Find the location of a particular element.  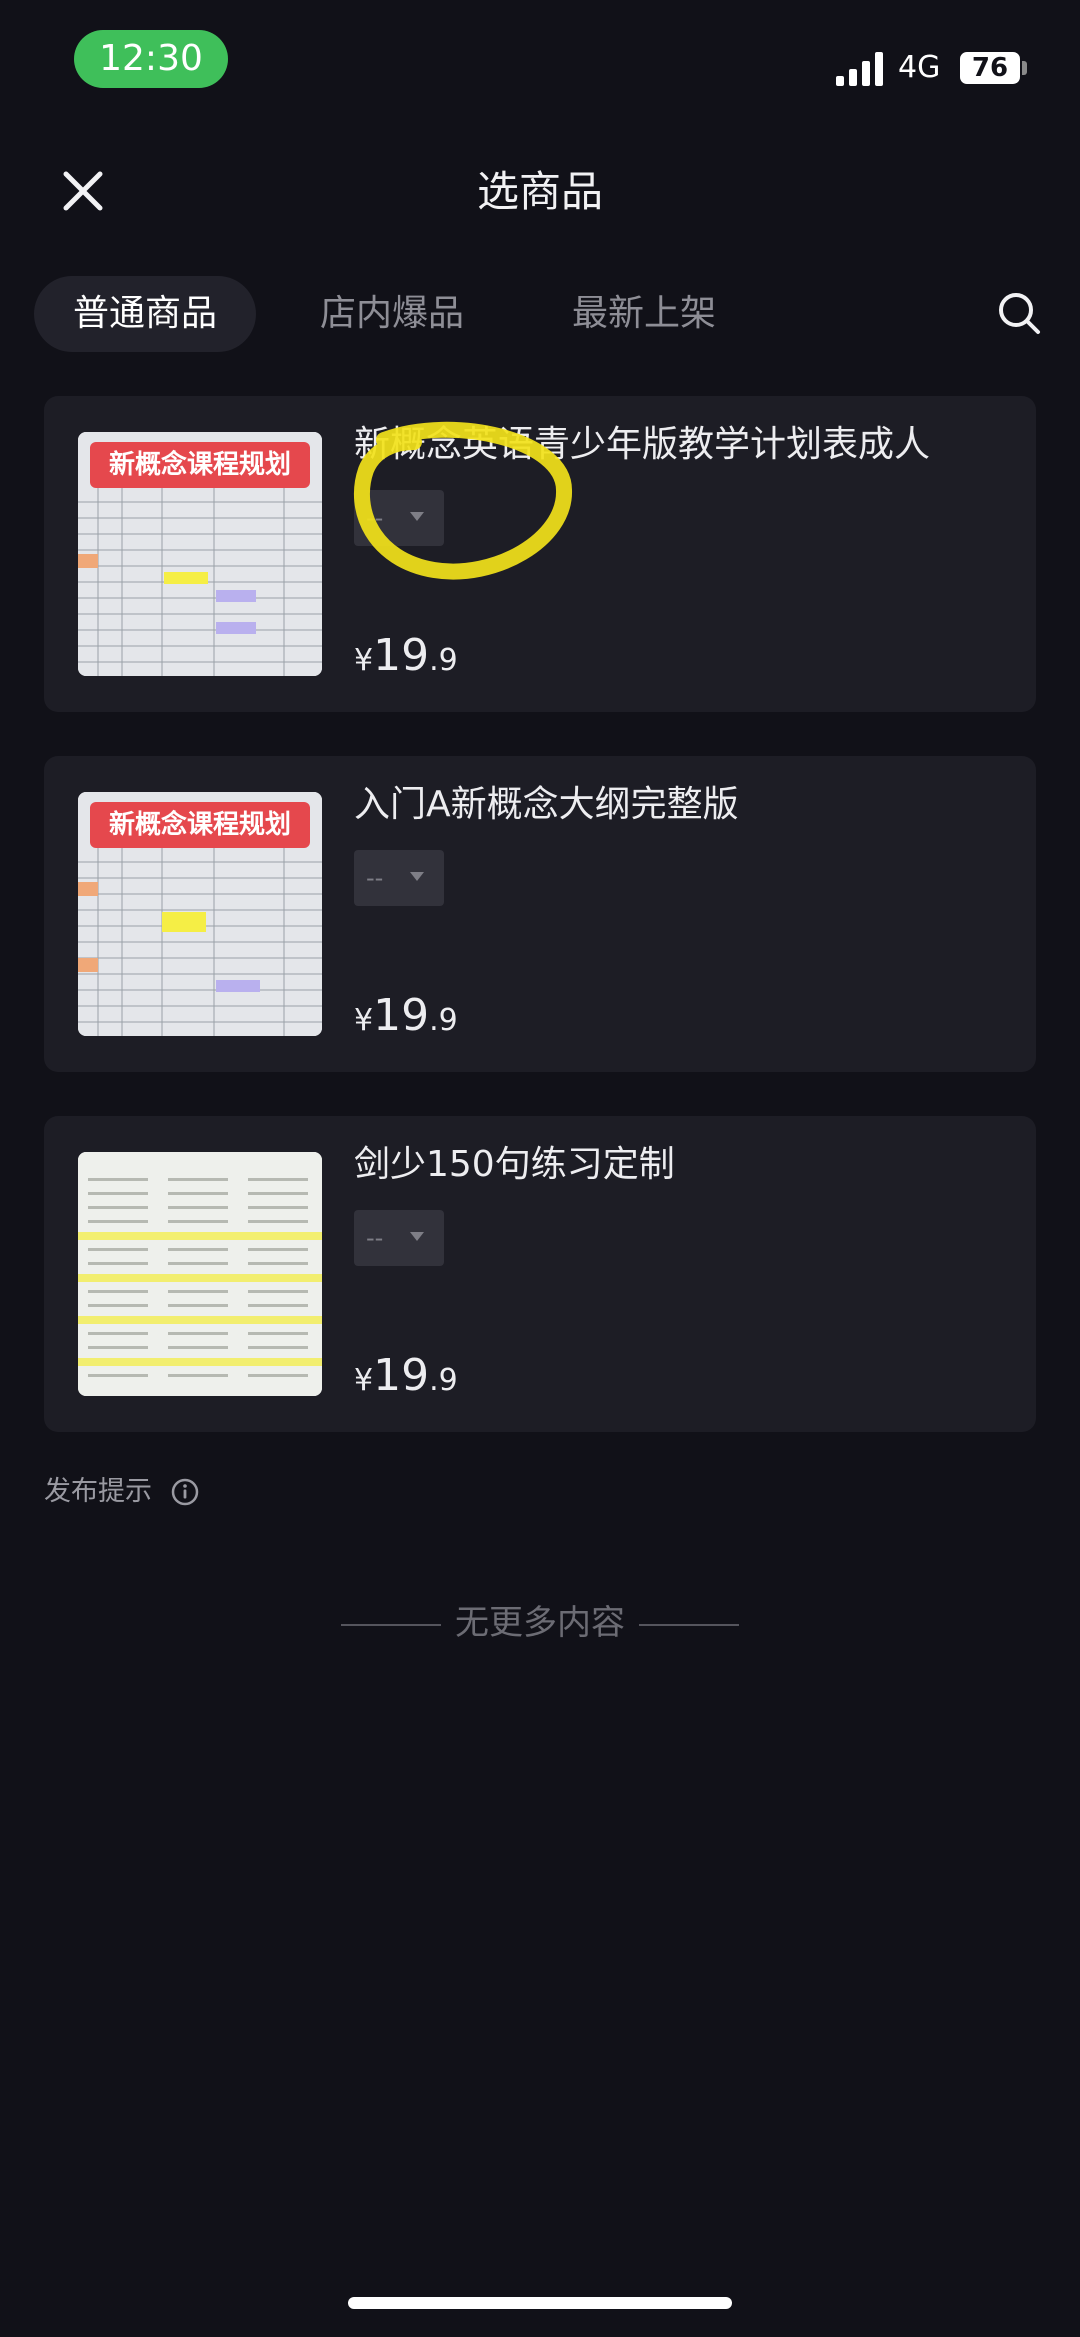

product-card: 新概念课程规划 新概念英语青少年版教学计划表成人 -- ¥19.9 is located at coordinates (540, 554).